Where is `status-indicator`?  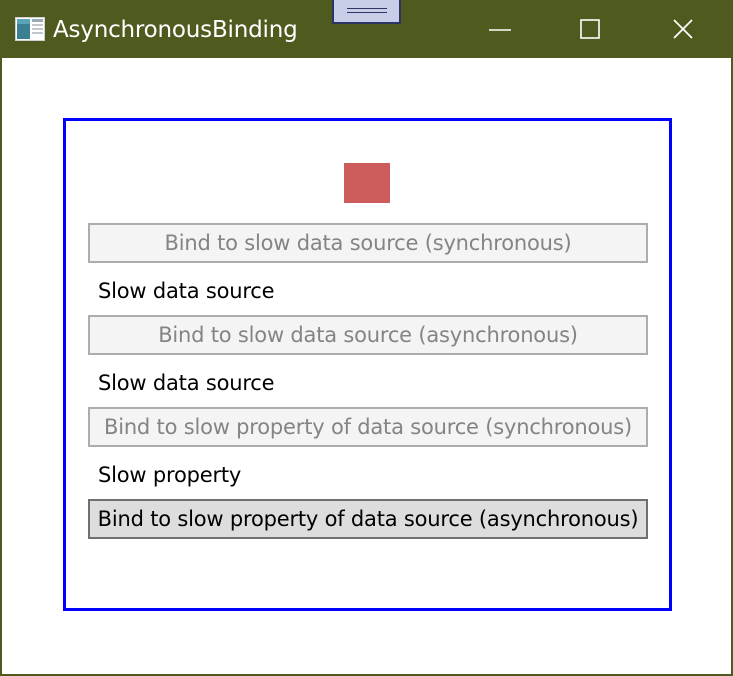 status-indicator is located at coordinates (367, 183).